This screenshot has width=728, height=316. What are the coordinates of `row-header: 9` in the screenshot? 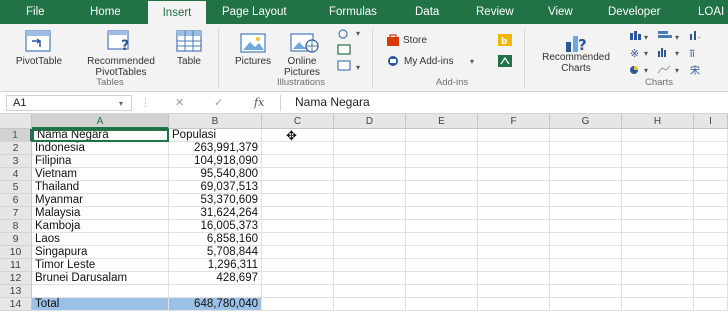 It's located at (16, 239).